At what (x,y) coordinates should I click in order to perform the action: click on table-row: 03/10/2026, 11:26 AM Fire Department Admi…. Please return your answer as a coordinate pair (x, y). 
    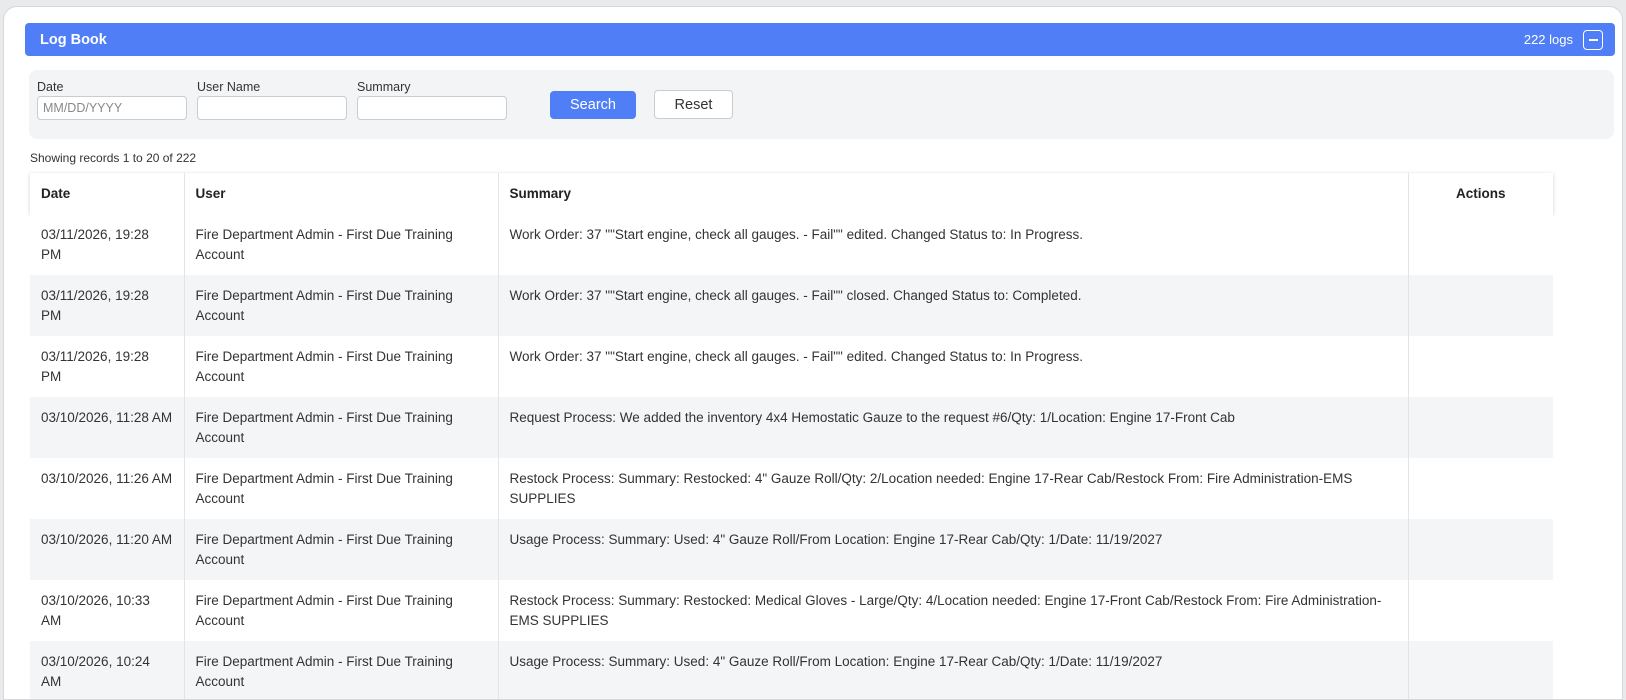
    Looking at the image, I should click on (791, 488).